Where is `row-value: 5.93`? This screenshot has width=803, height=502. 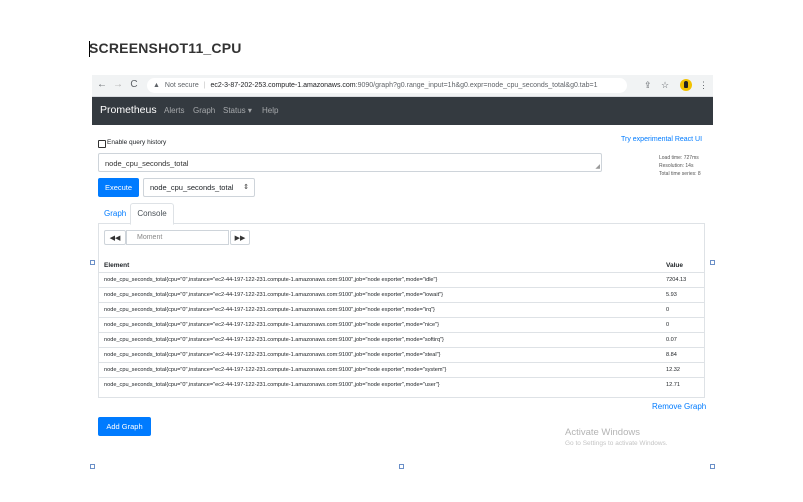 row-value: 5.93 is located at coordinates (671, 295).